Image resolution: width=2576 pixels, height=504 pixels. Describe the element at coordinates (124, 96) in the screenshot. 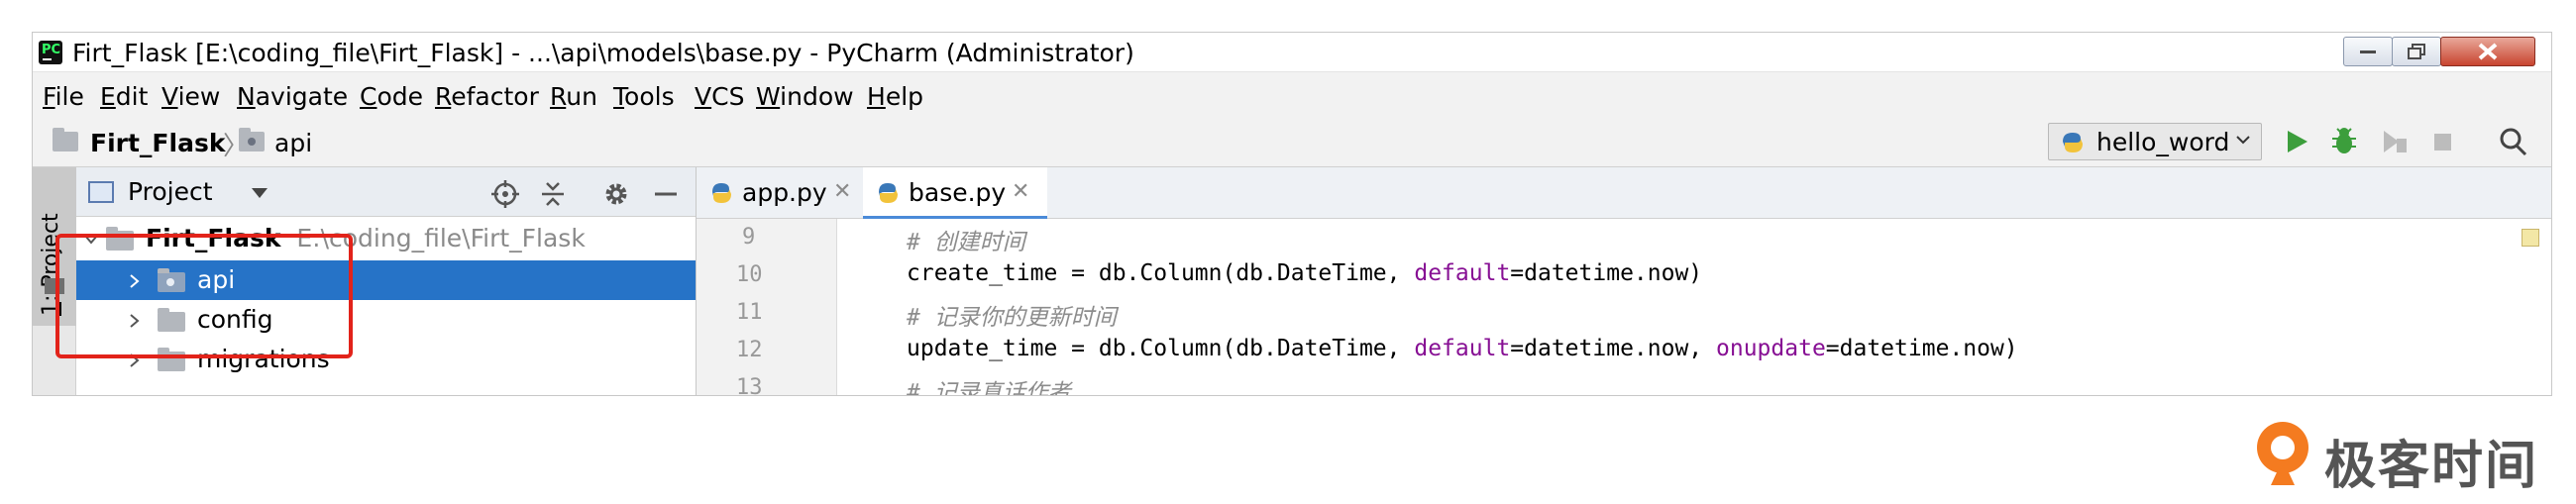

I see `menu-edit: Edit` at that location.